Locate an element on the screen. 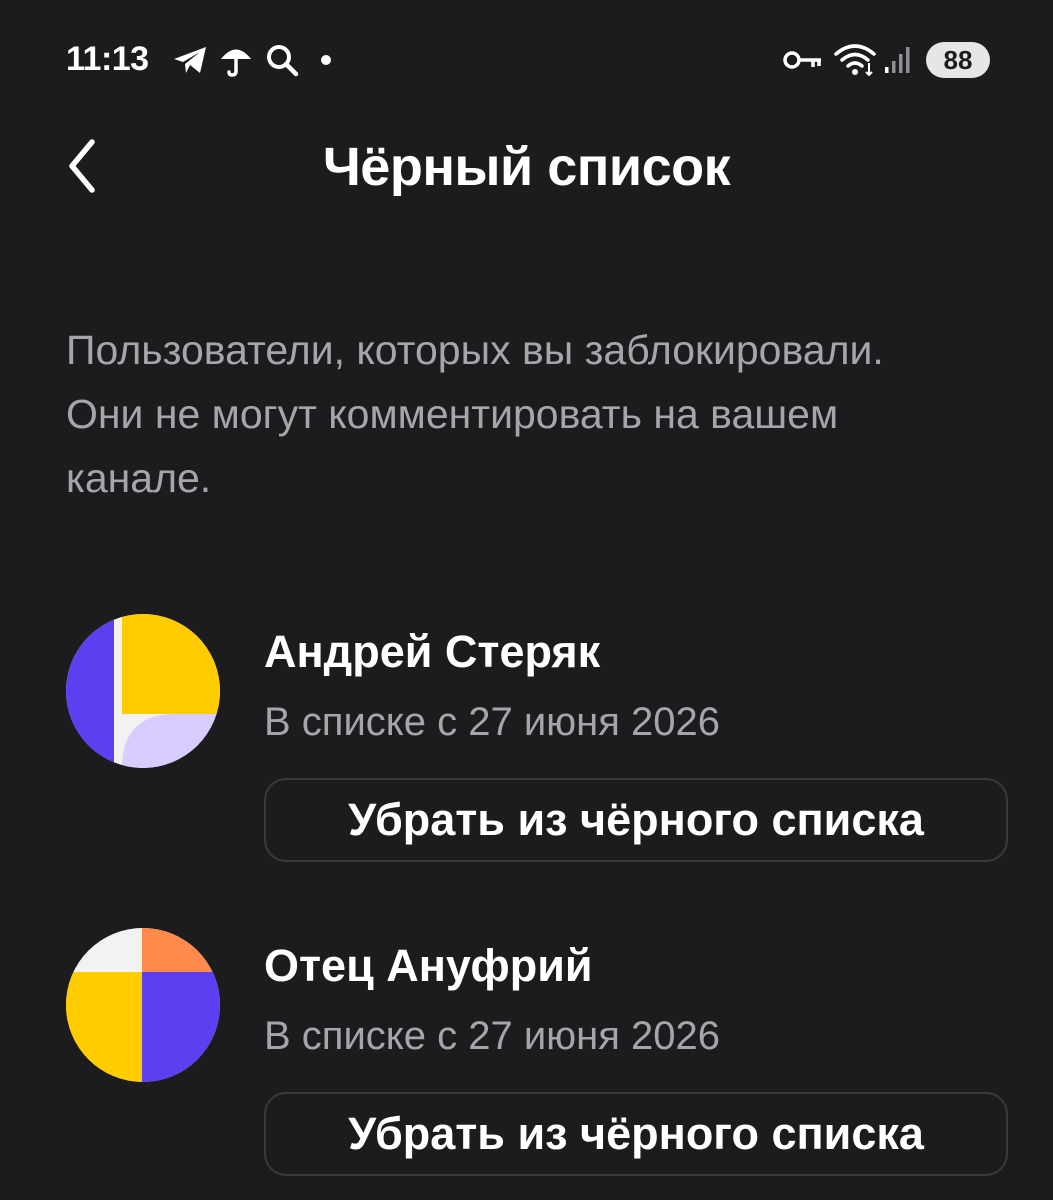  key-icon is located at coordinates (803, 60).